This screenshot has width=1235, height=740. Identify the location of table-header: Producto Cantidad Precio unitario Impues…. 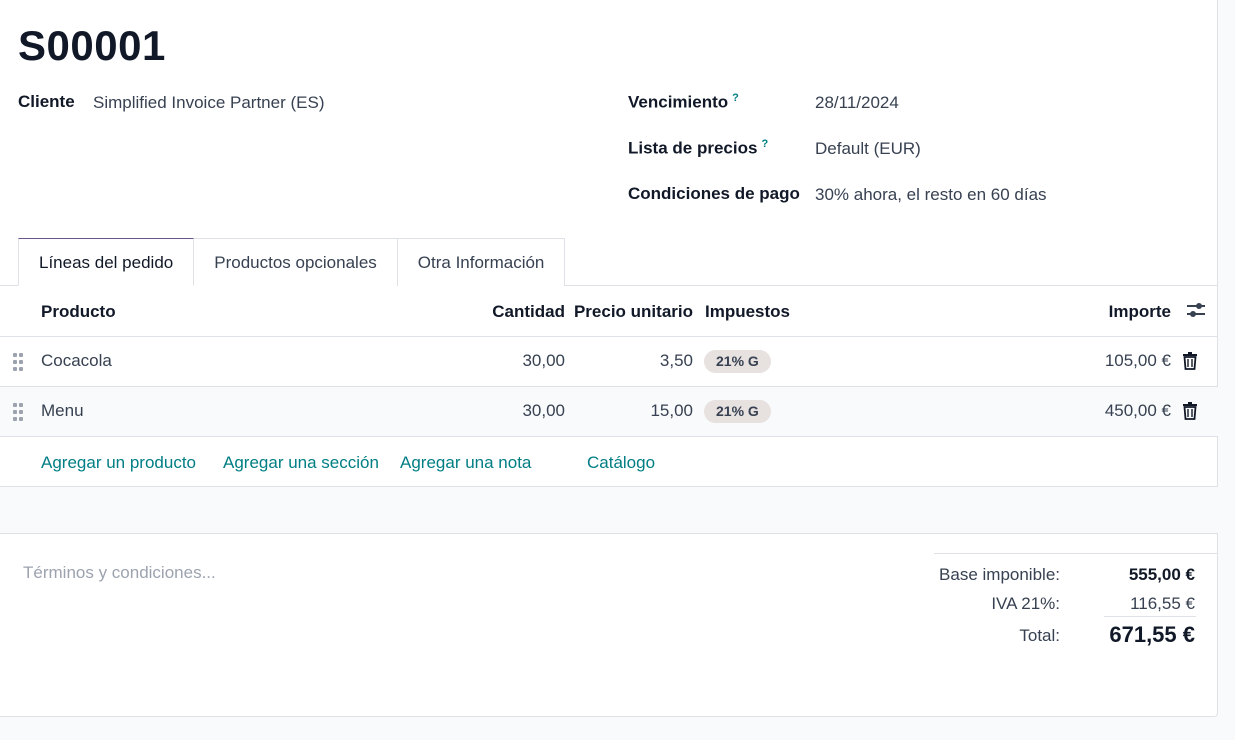
(609, 311).